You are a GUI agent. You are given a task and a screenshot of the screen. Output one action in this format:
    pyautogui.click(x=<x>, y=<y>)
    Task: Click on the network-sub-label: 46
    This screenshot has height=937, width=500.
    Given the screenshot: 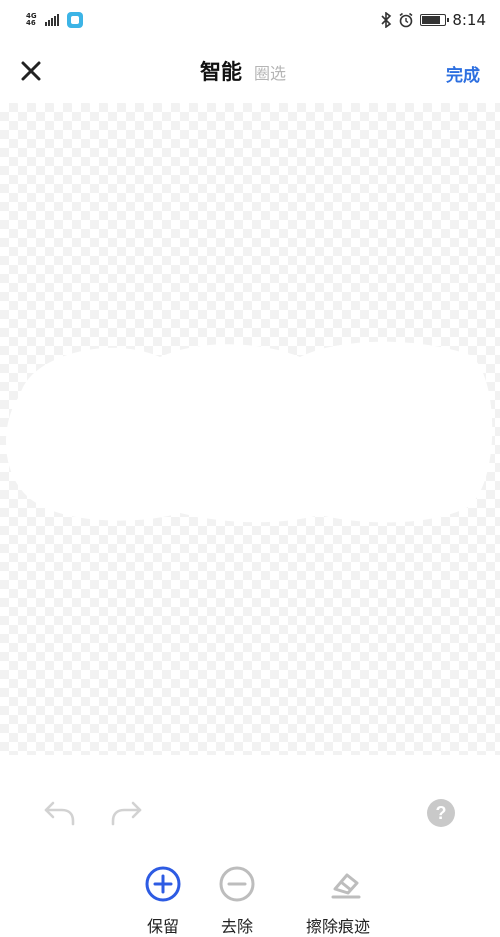 What is the action you would take?
    pyautogui.click(x=31, y=23)
    